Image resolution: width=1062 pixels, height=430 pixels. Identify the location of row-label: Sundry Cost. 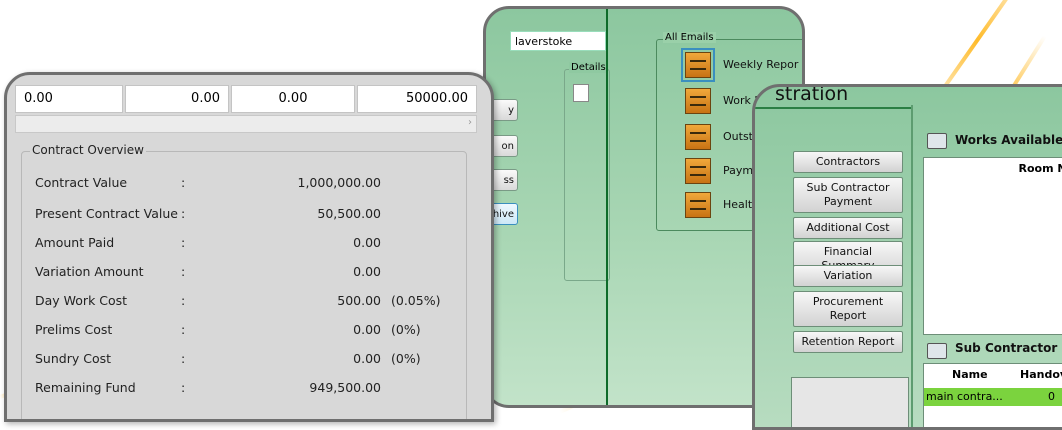
(73, 358).